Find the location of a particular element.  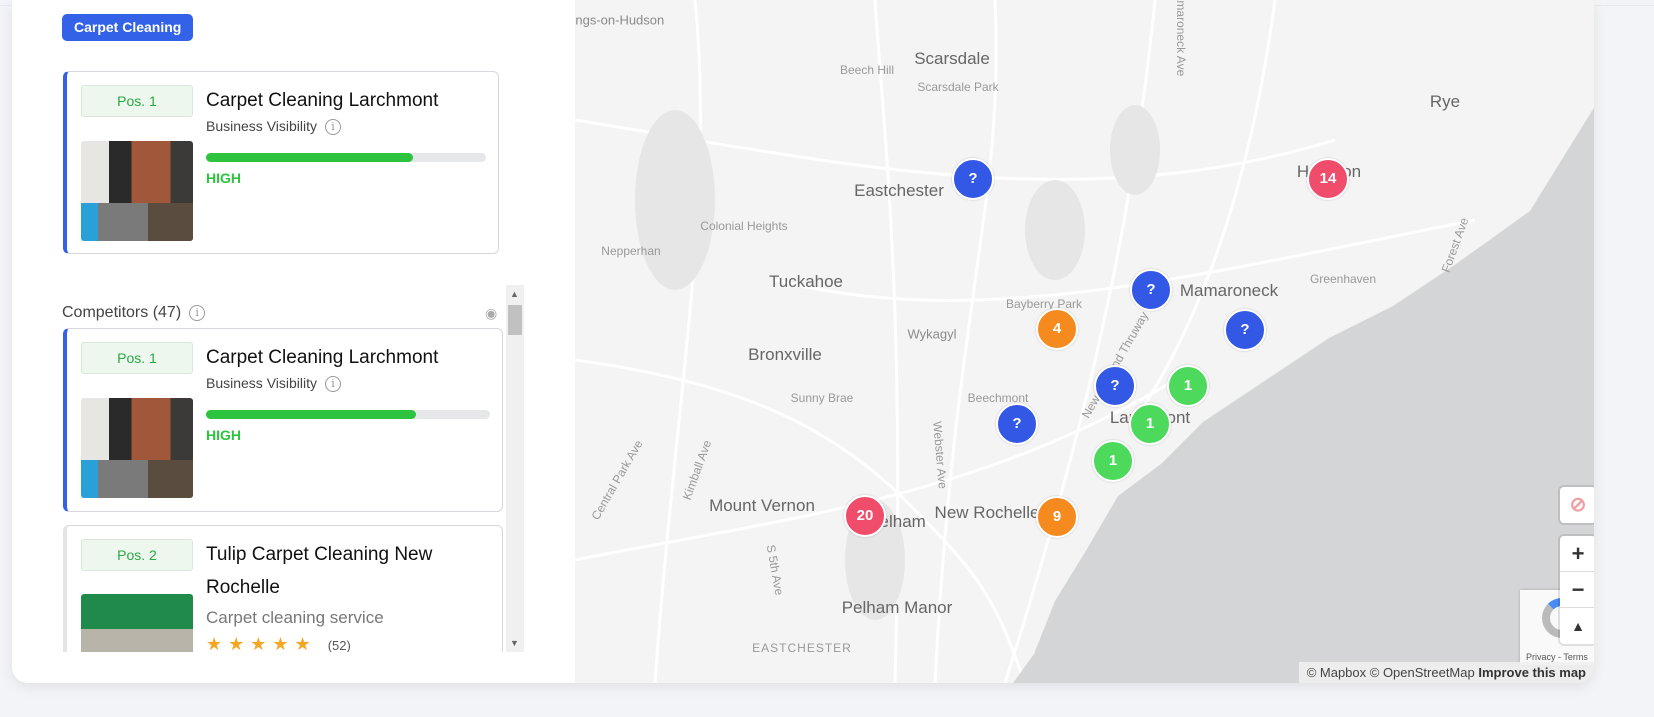

rank-marker: 14 is located at coordinates (1328, 179).